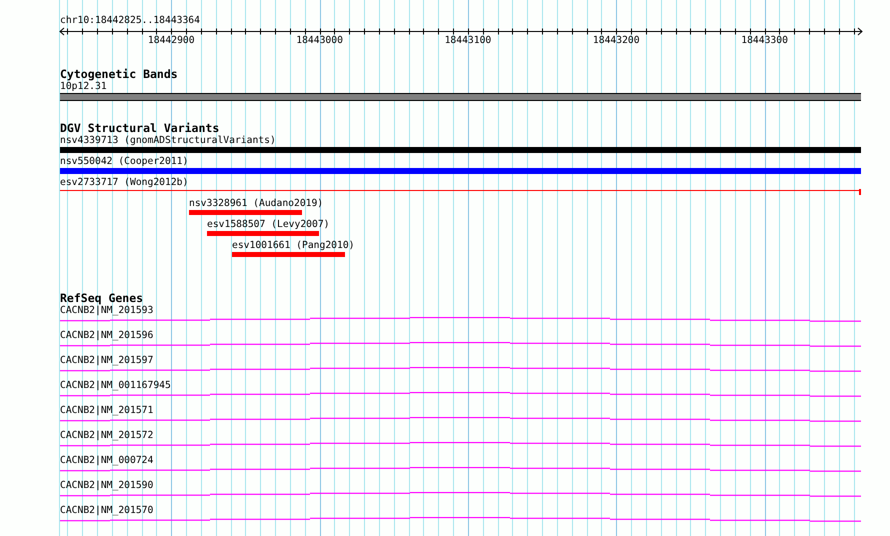 The height and width of the screenshot is (536, 890). What do you see at coordinates (764, 41) in the screenshot?
I see `tick-label: 18443300` at bounding box center [764, 41].